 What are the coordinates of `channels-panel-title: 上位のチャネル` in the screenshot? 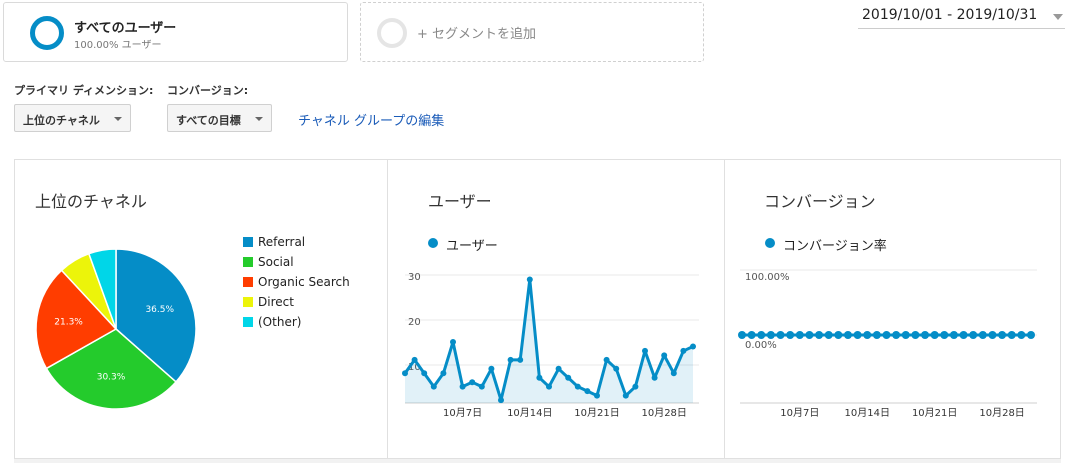 It's located at (91, 201).